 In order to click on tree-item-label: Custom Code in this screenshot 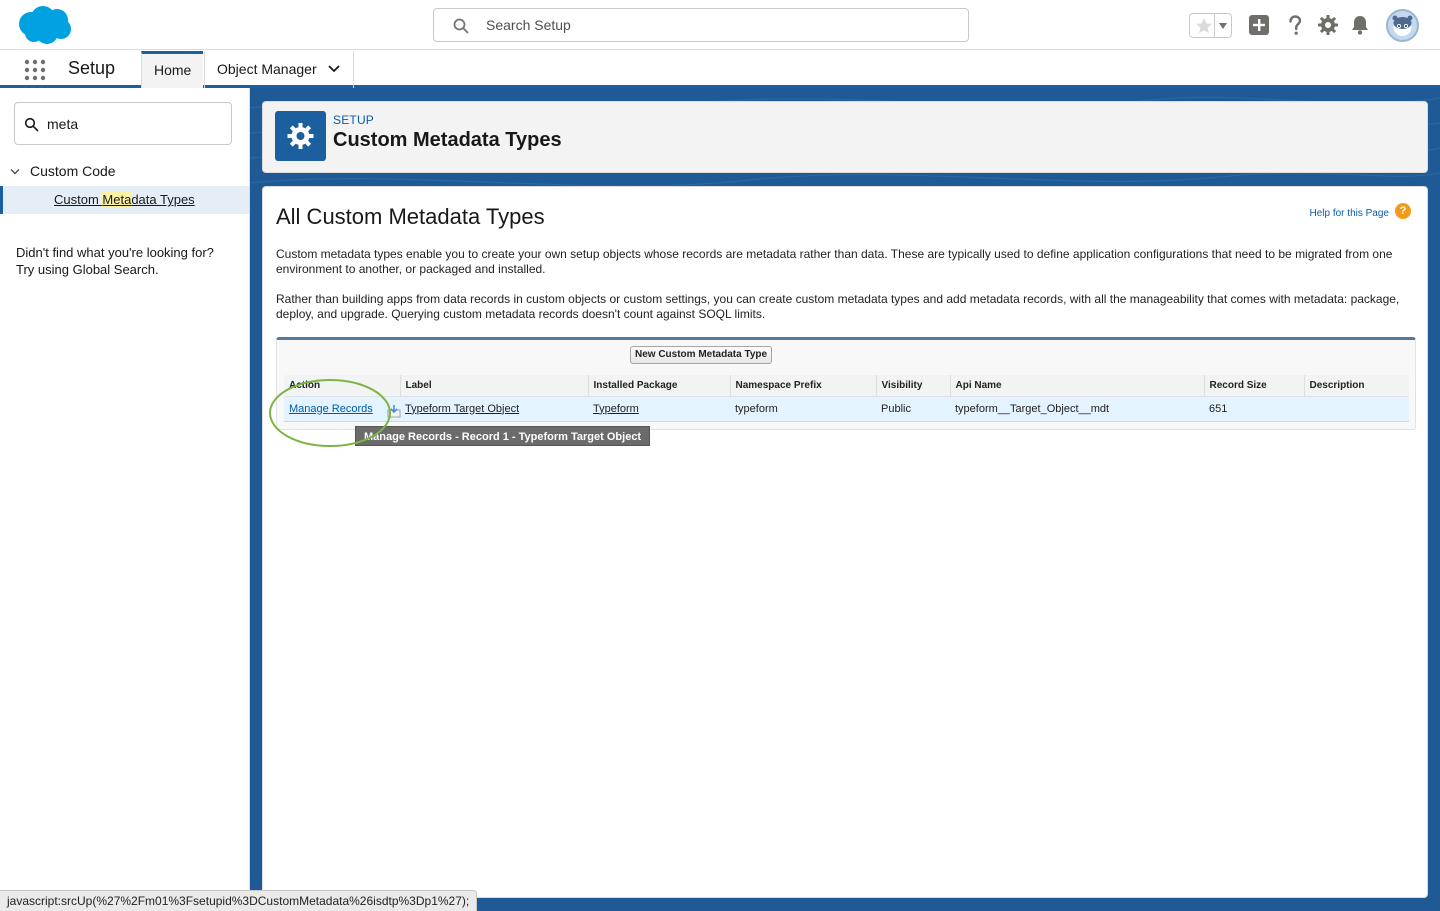, I will do `click(73, 171)`.